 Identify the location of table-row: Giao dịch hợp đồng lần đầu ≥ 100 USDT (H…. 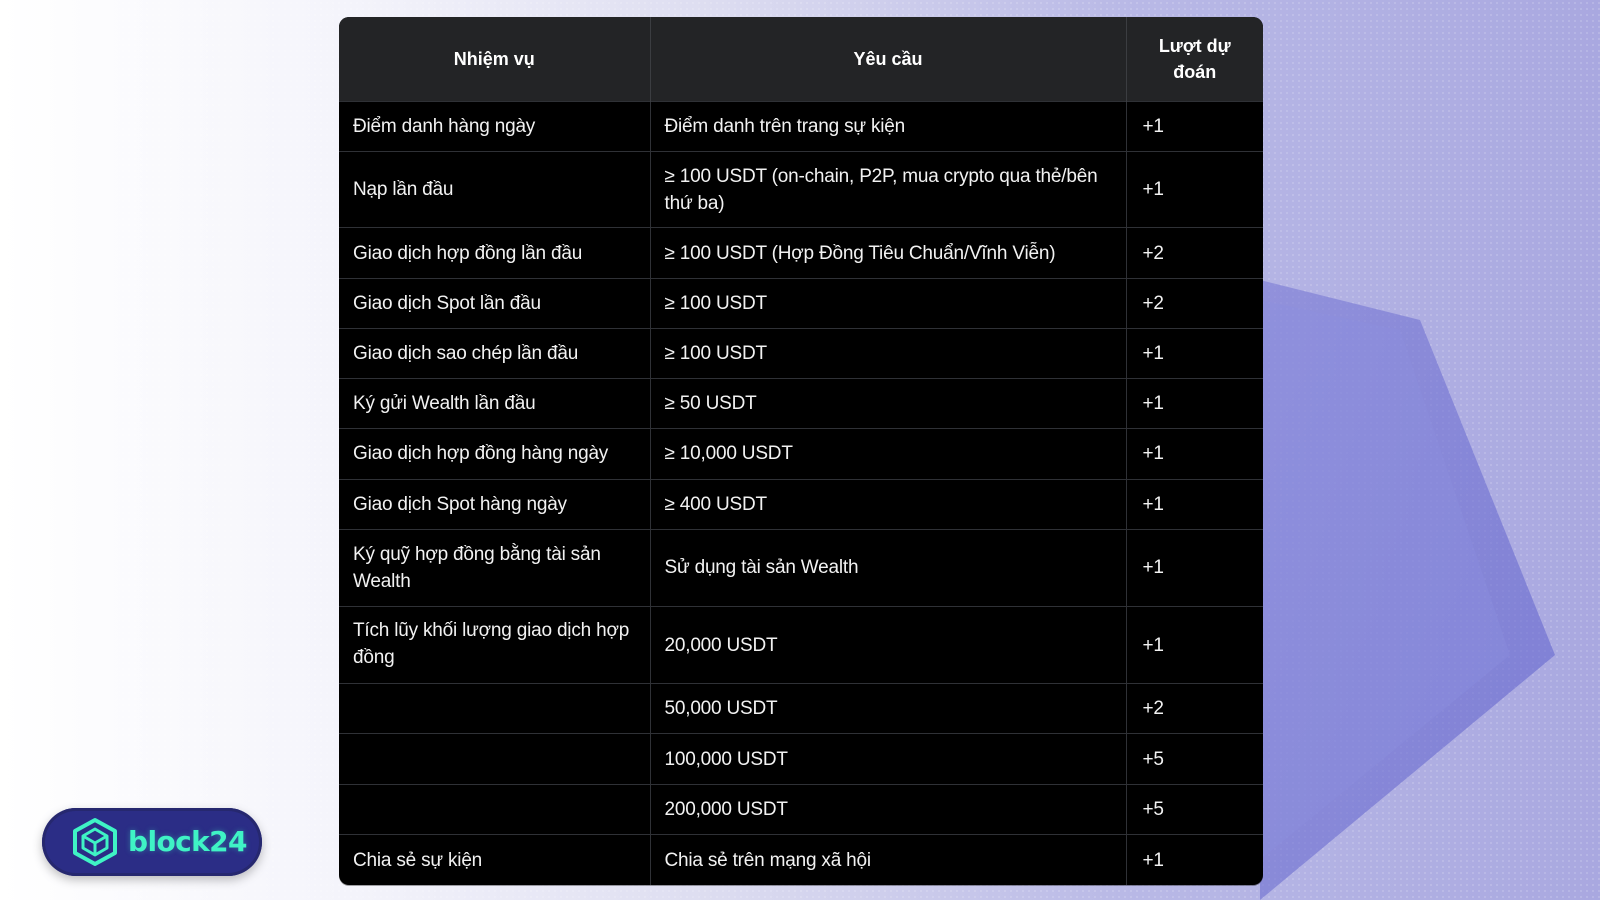
(801, 253).